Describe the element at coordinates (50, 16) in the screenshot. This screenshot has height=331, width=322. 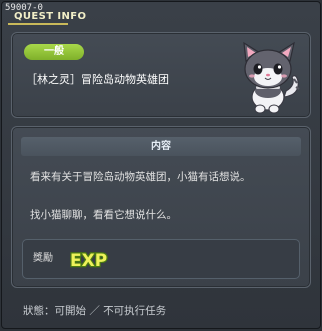
I see `window-title: QUEST INFO` at that location.